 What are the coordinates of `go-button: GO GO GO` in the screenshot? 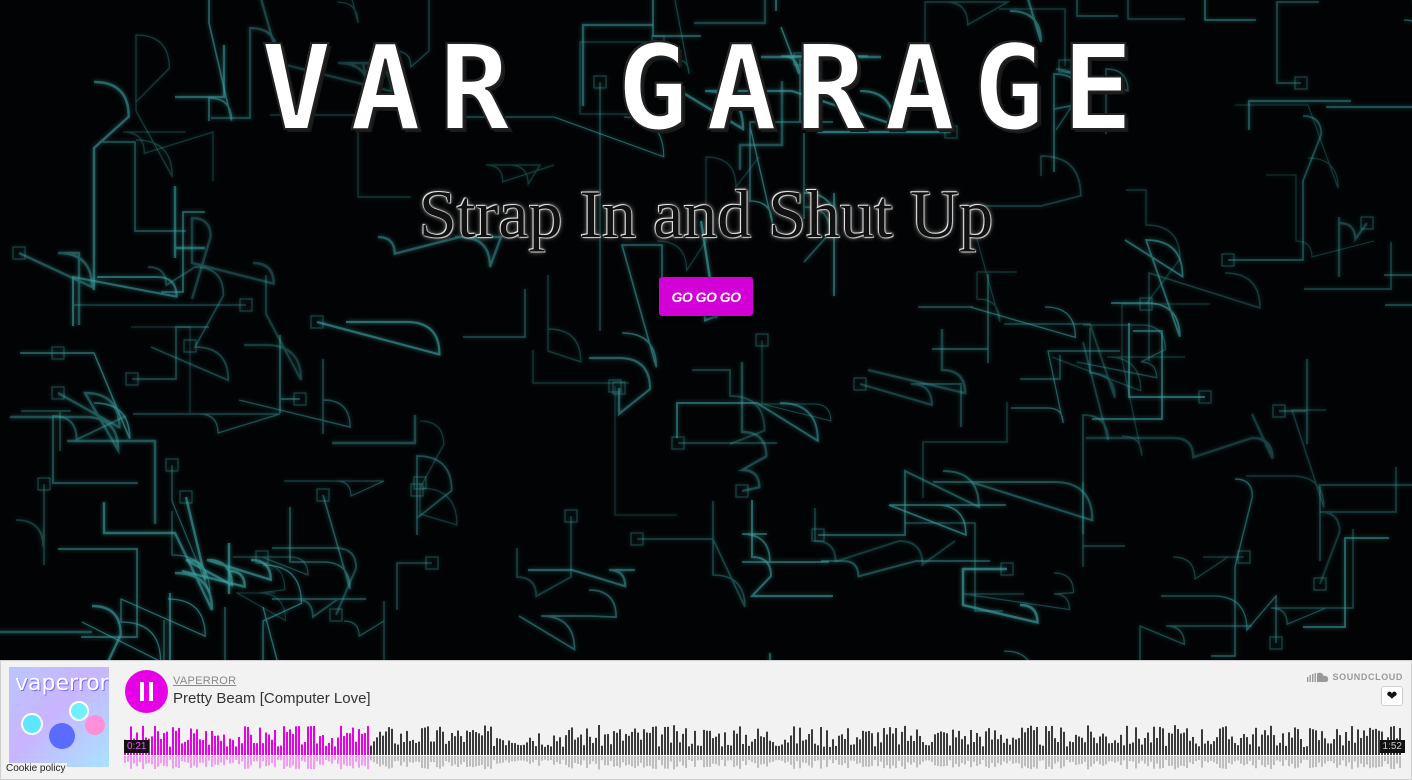 It's located at (706, 296).